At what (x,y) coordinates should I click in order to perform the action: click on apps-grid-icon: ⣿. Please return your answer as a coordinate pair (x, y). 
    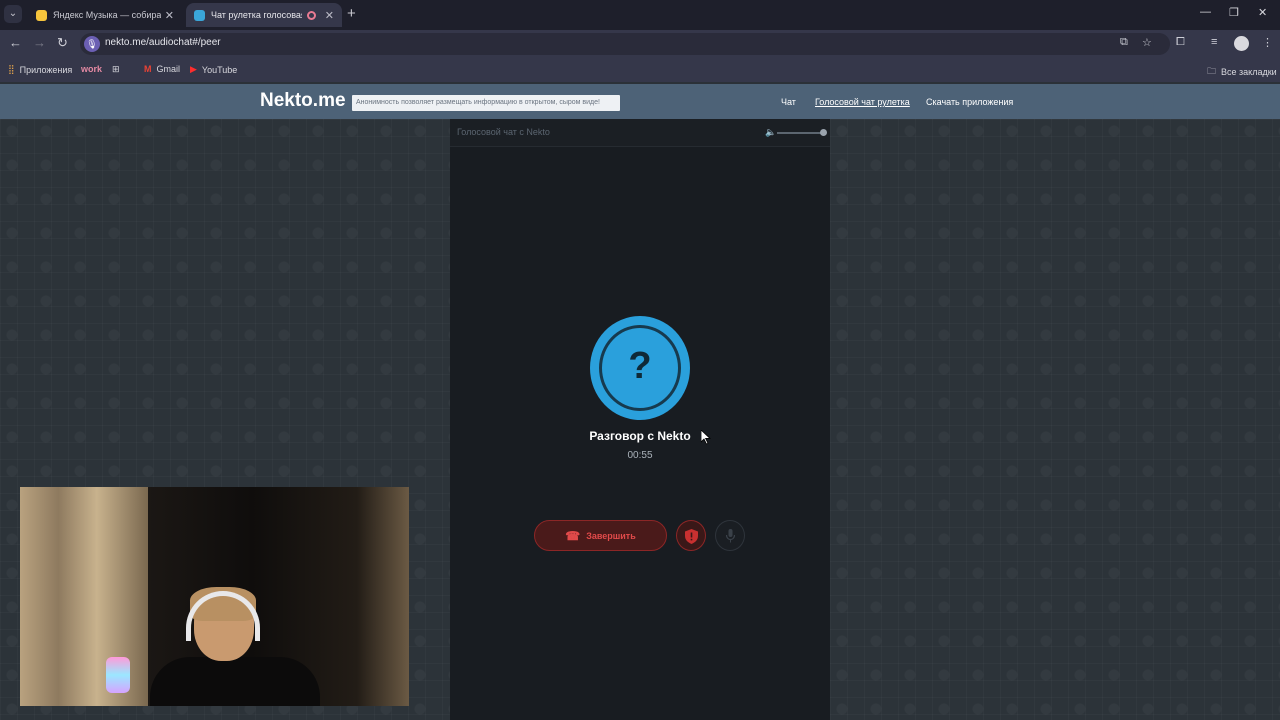
    Looking at the image, I should click on (11, 69).